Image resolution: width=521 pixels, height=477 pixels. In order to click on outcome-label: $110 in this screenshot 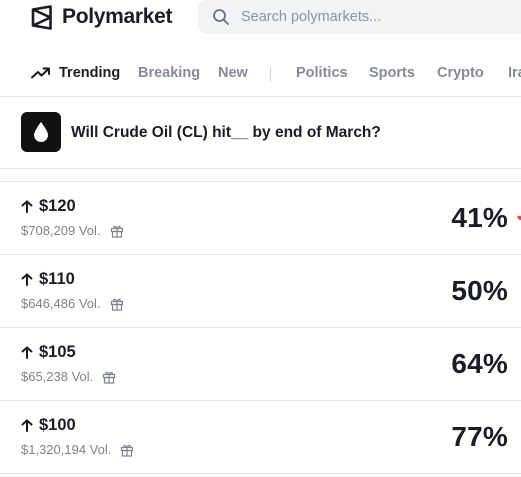, I will do `click(57, 279)`.